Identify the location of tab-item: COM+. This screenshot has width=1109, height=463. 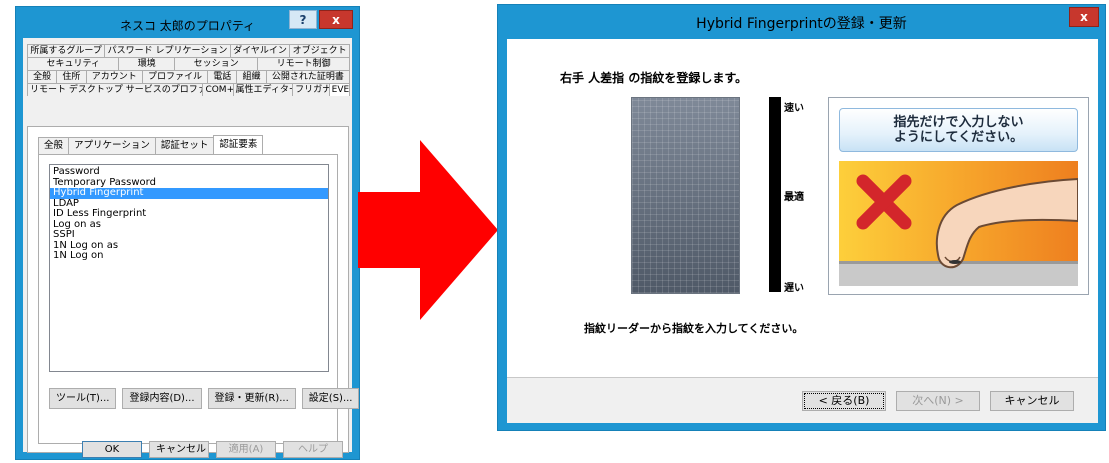
(218, 89).